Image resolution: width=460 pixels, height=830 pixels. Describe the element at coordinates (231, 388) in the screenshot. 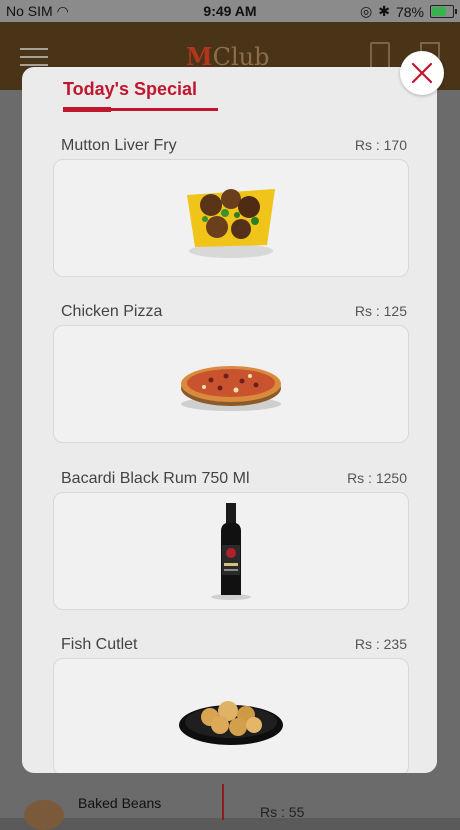

I see `pizza-image` at that location.